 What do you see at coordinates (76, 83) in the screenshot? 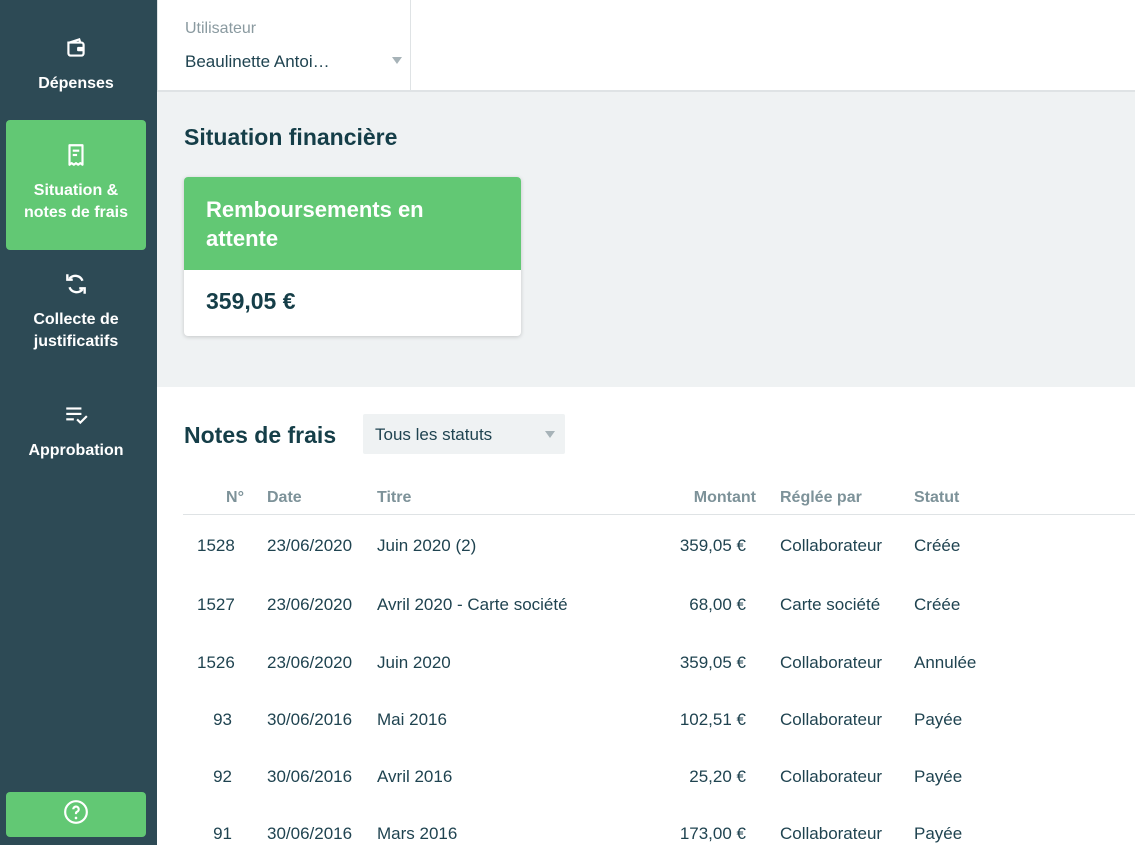
I see `sidebar-item-label: Dépenses` at bounding box center [76, 83].